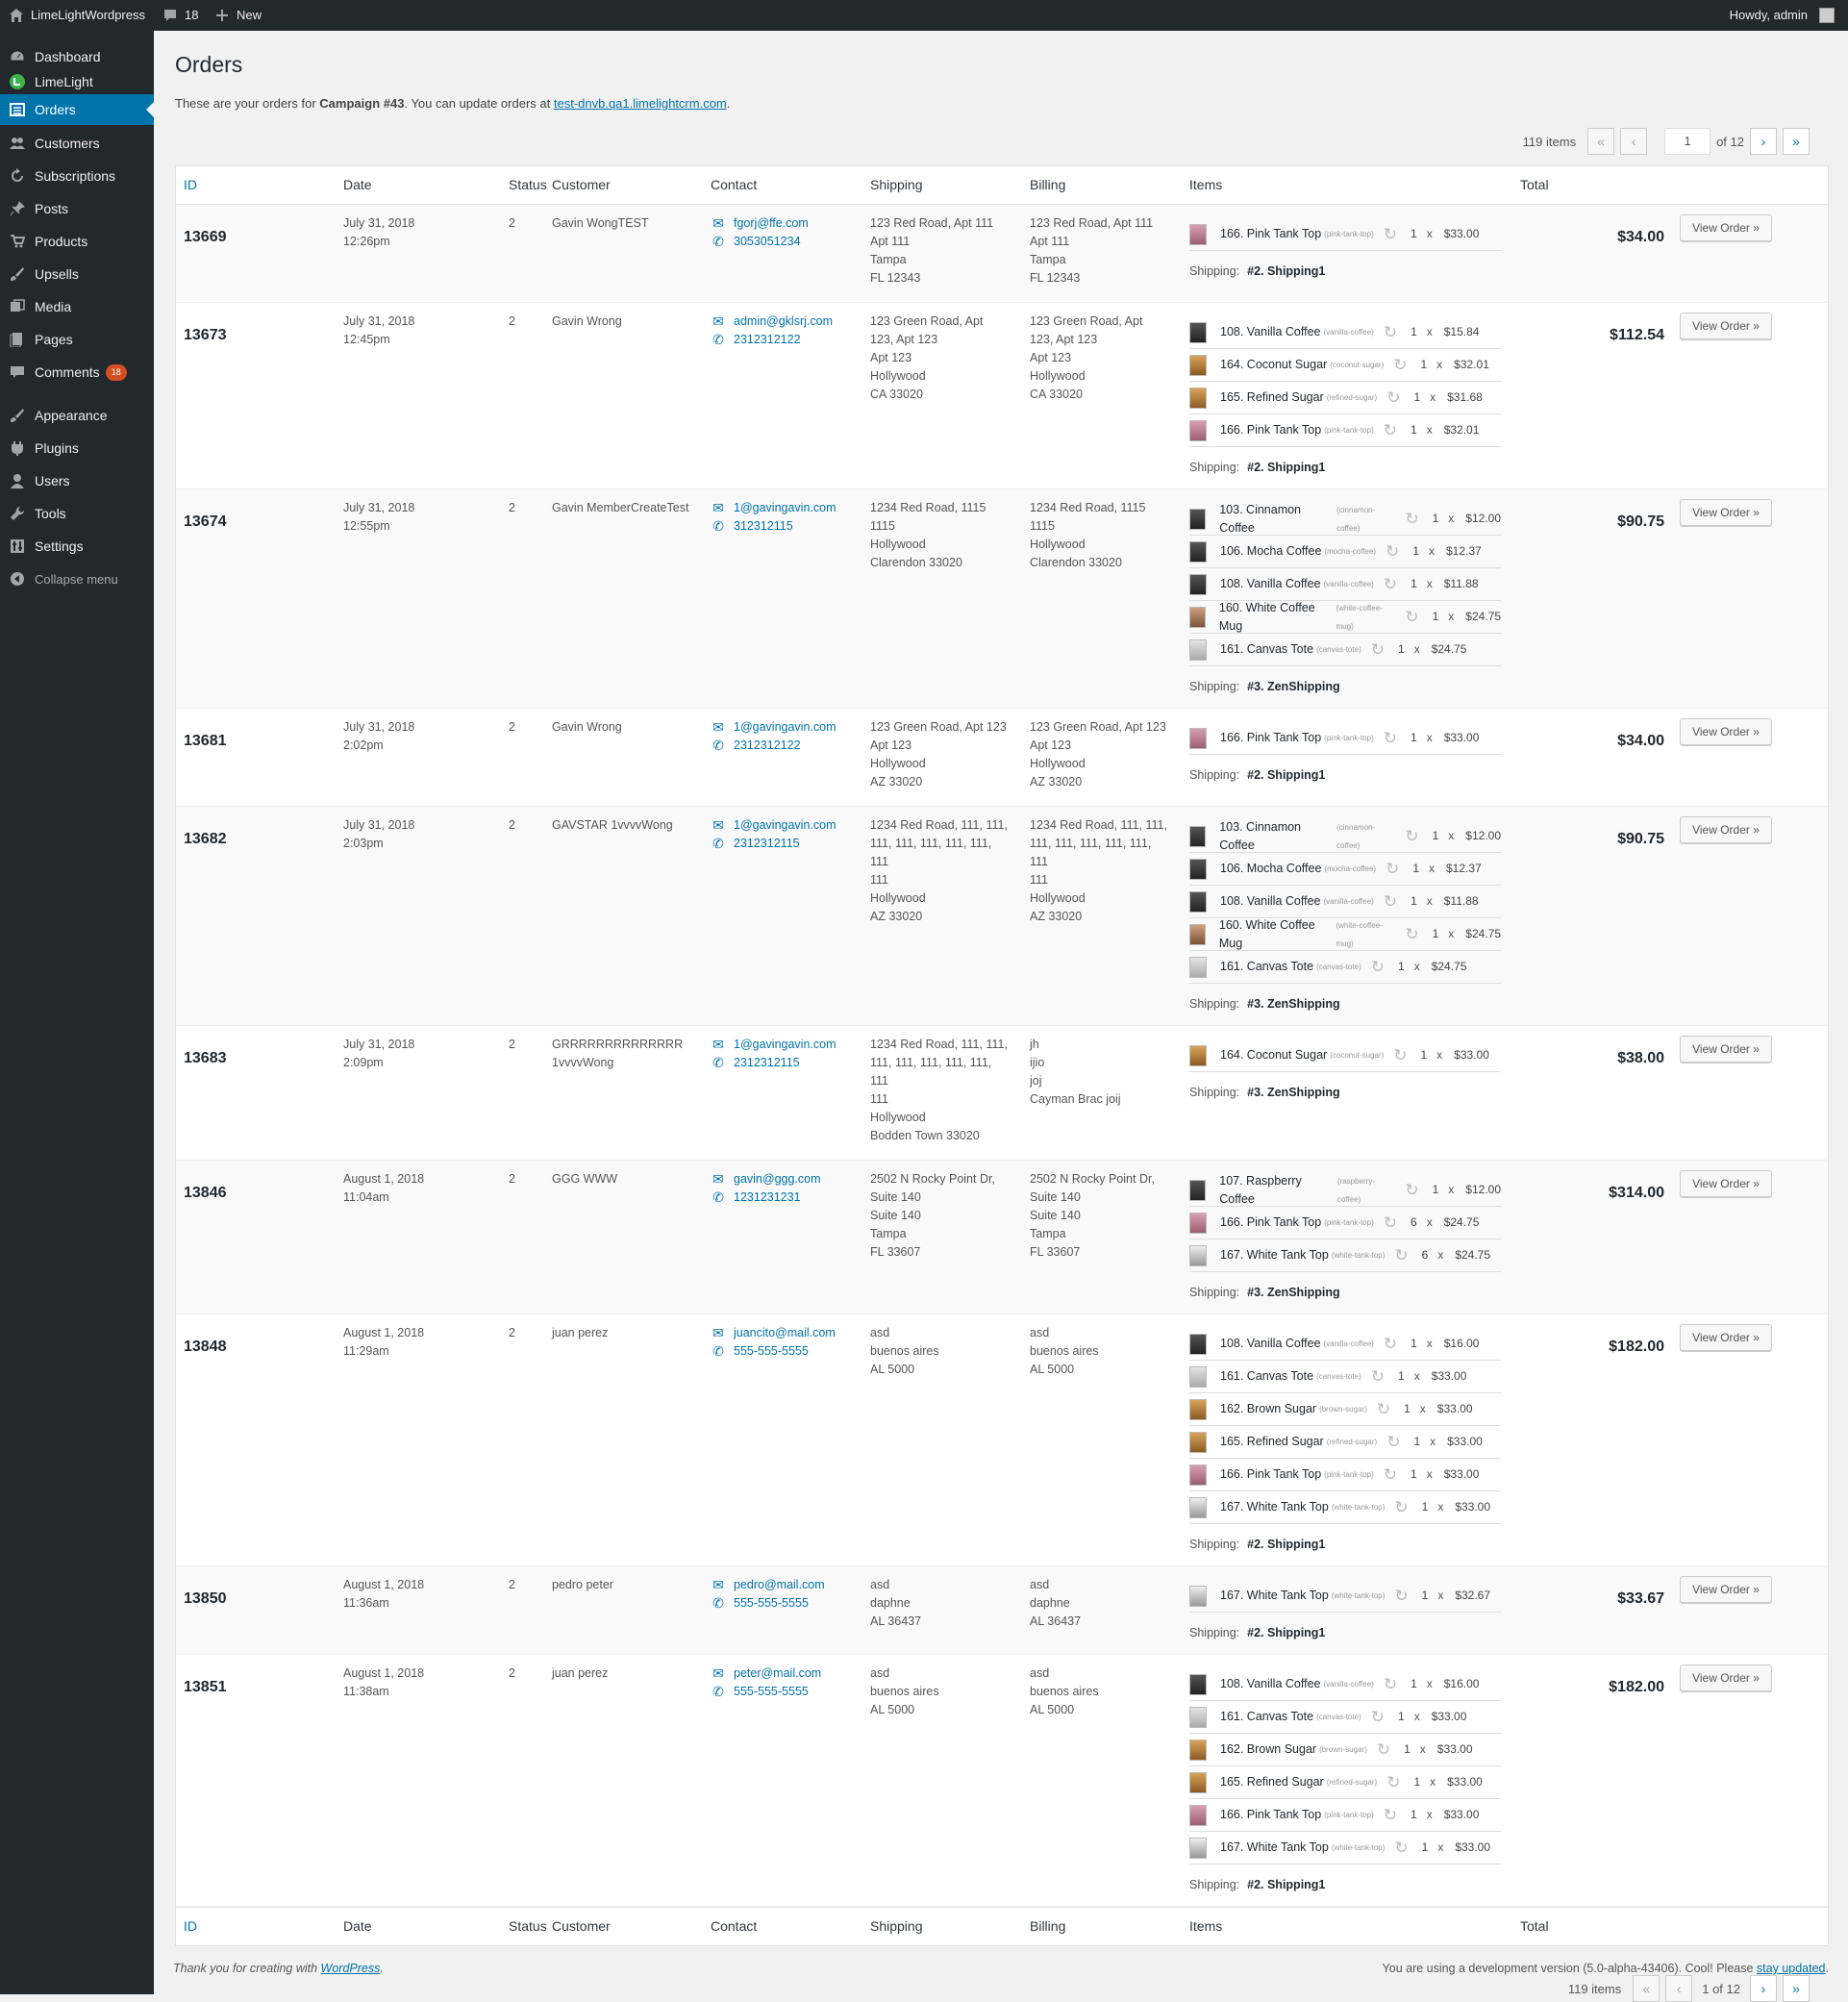 The image size is (1848, 2002). I want to click on comments-link: 18, so click(180, 15).